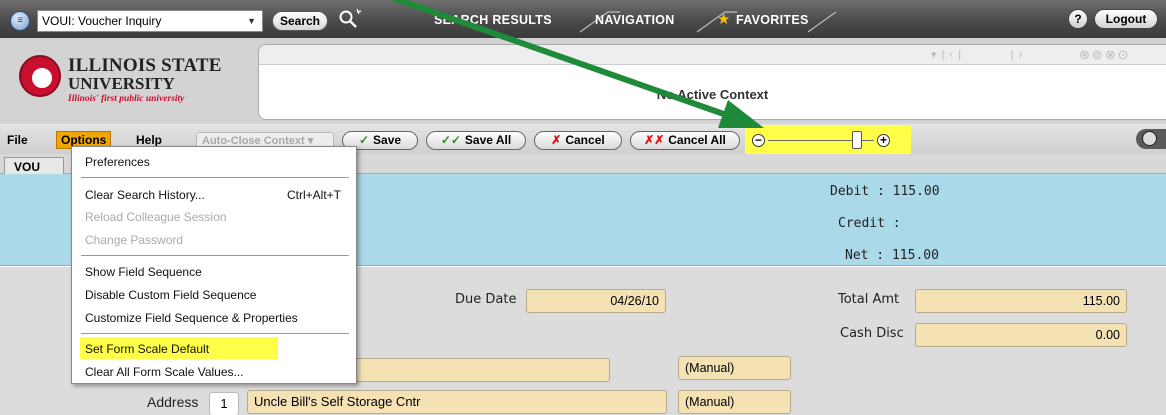  What do you see at coordinates (147, 349) in the screenshot?
I see `menu-item-set-form-scale-default: Set Form Scale Default` at bounding box center [147, 349].